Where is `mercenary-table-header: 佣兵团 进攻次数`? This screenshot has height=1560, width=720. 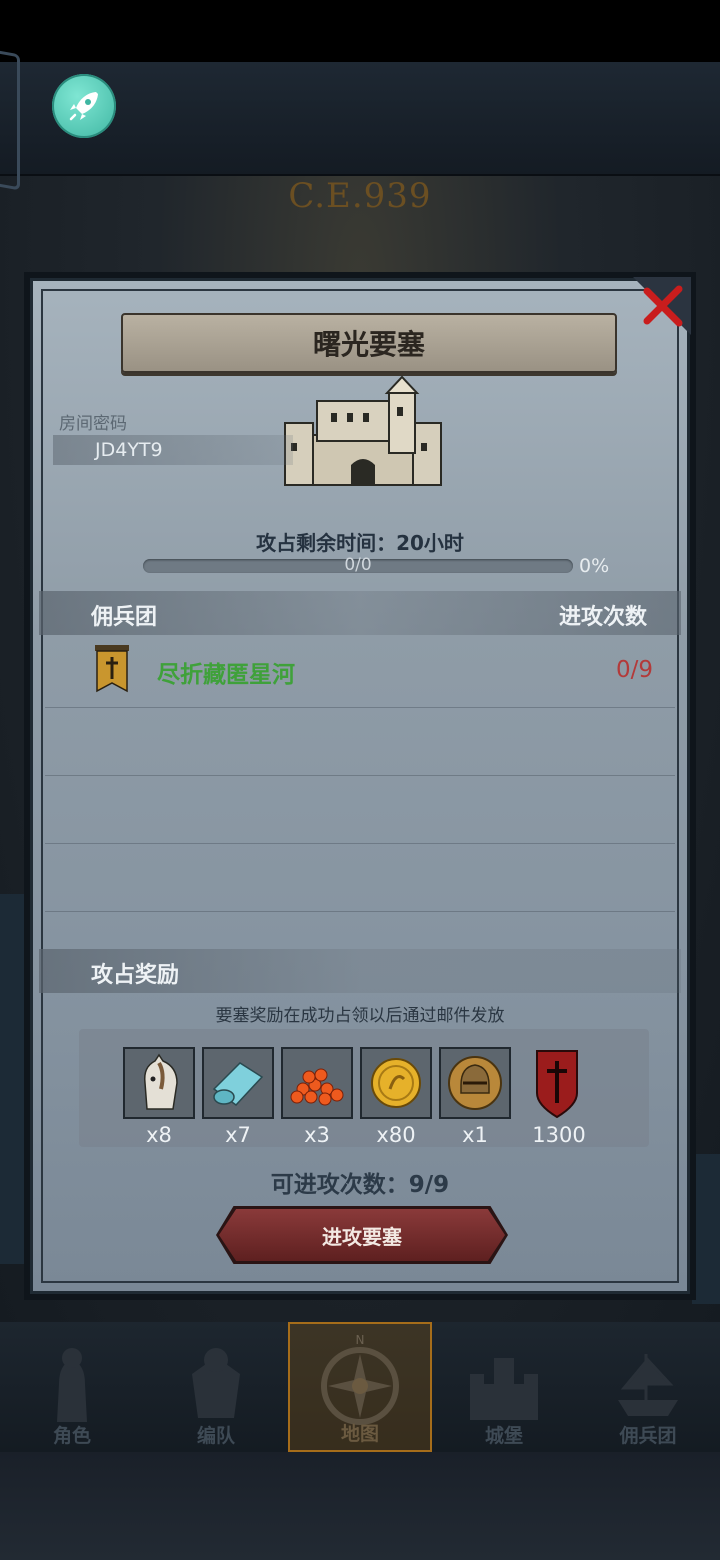
mercenary-table-header: 佣兵团 进攻次数 is located at coordinates (360, 613).